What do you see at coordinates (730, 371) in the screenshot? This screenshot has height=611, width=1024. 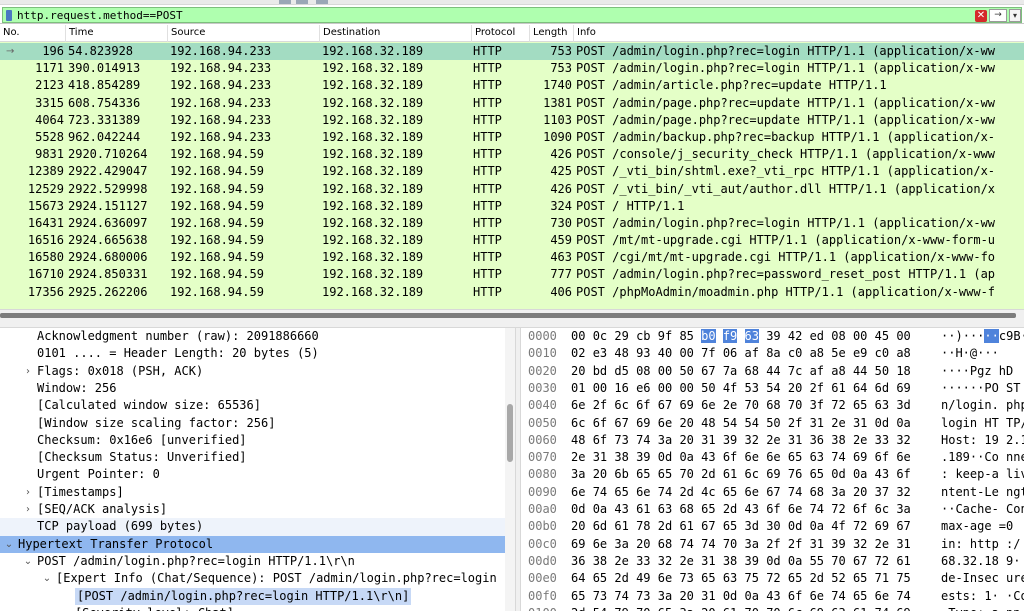 I see `hex-byte: 7a` at bounding box center [730, 371].